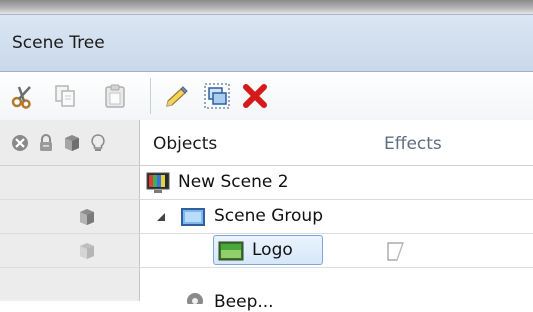  What do you see at coordinates (195, 298) in the screenshot?
I see `gear-icon` at bounding box center [195, 298].